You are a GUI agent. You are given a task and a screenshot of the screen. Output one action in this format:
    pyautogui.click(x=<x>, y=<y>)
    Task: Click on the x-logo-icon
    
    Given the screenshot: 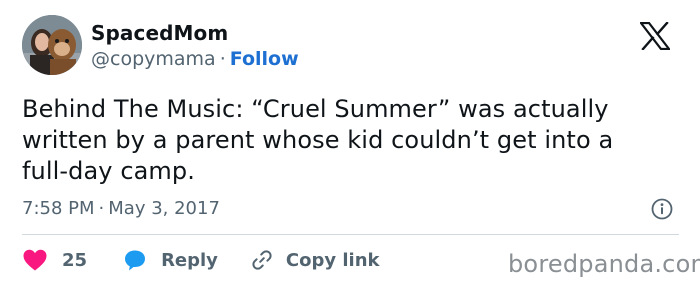 What is the action you would take?
    pyautogui.click(x=655, y=36)
    